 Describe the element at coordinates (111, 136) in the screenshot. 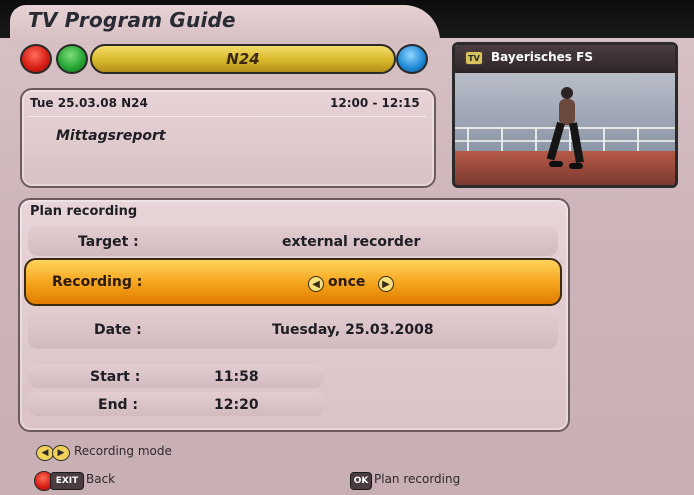

I see `program-title: Mittagsreport` at that location.